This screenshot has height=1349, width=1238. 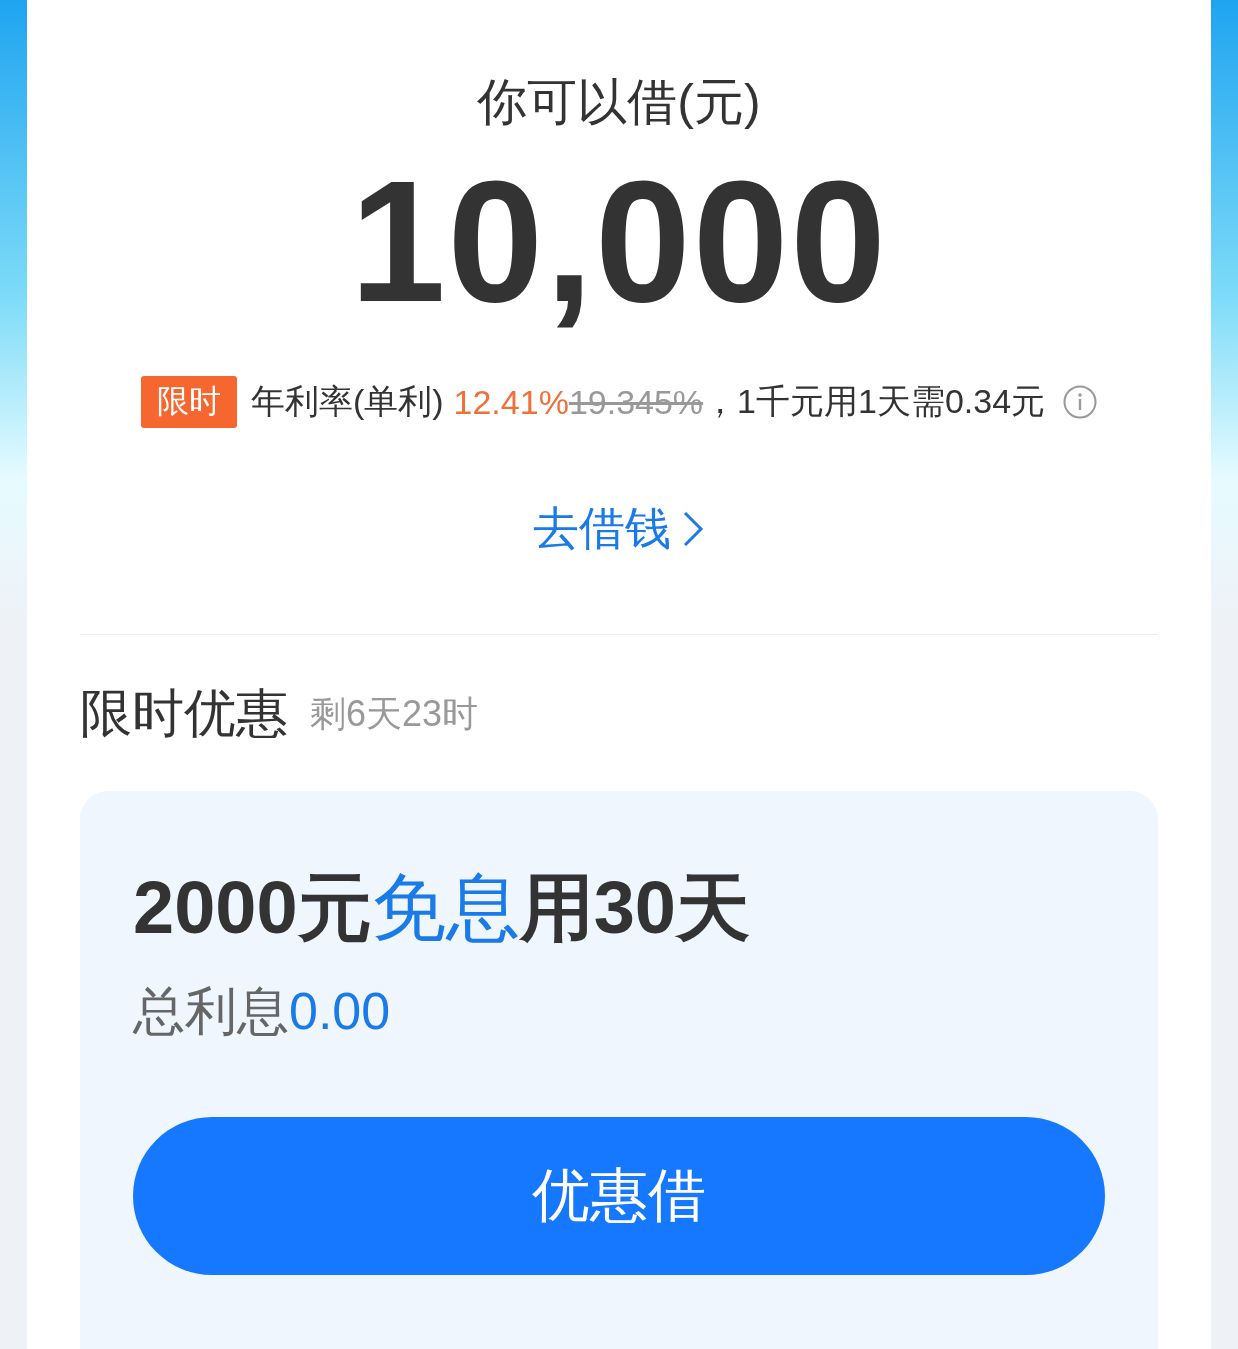 What do you see at coordinates (874, 401) in the screenshot?
I see `cost-note: ，1千元用1天需0.34元` at bounding box center [874, 401].